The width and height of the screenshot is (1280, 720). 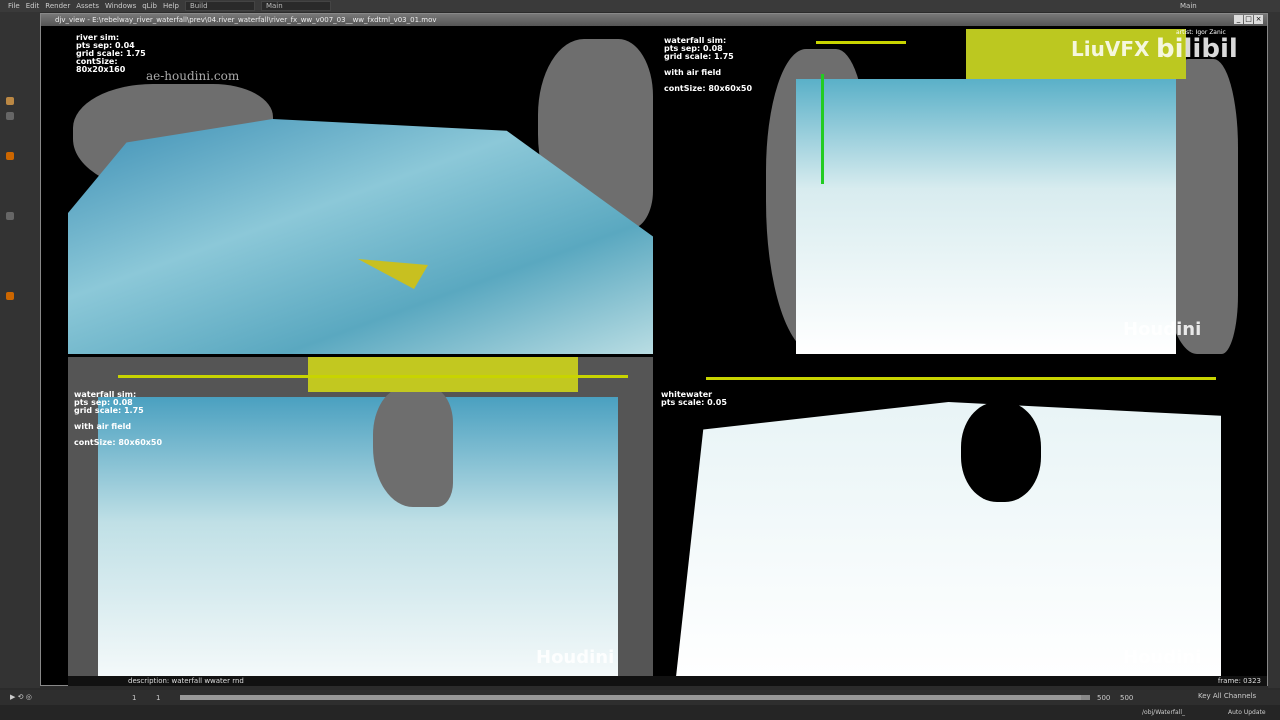 I want to click on timeline-slider, so click(x=635, y=697).